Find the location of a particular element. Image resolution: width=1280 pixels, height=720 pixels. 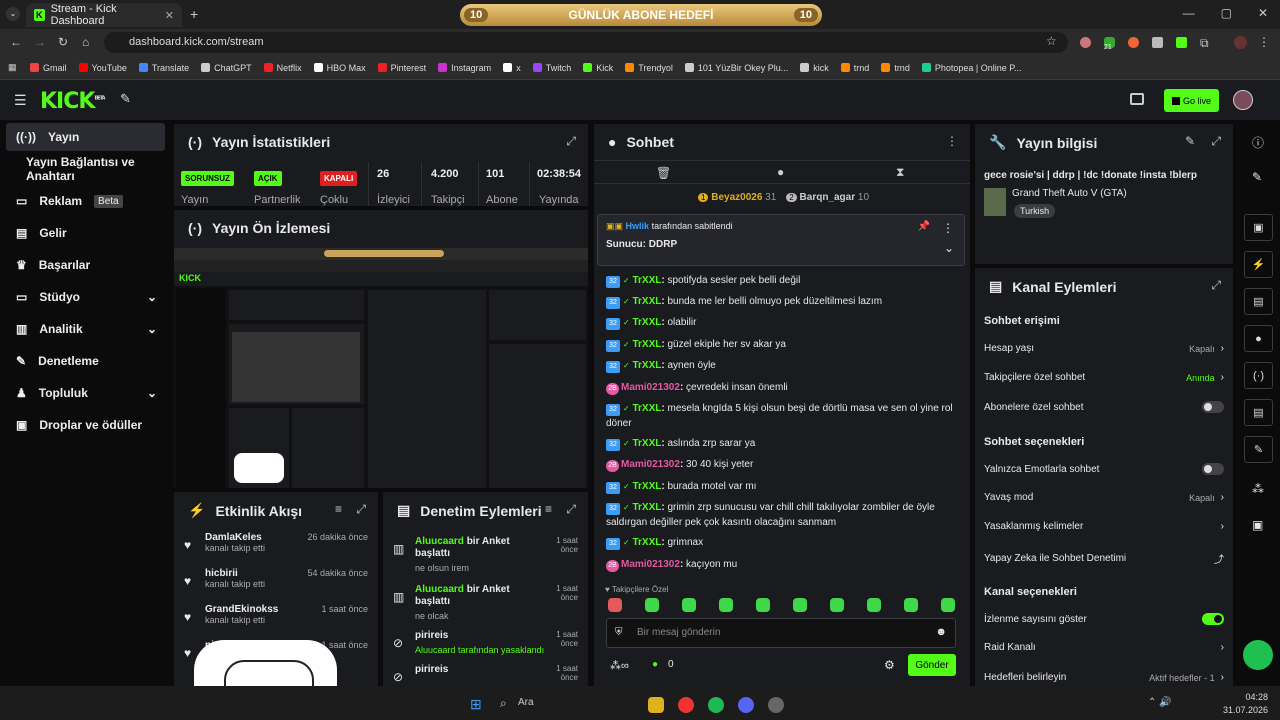

maximize-icon: ▢ is located at coordinates (1226, 13).